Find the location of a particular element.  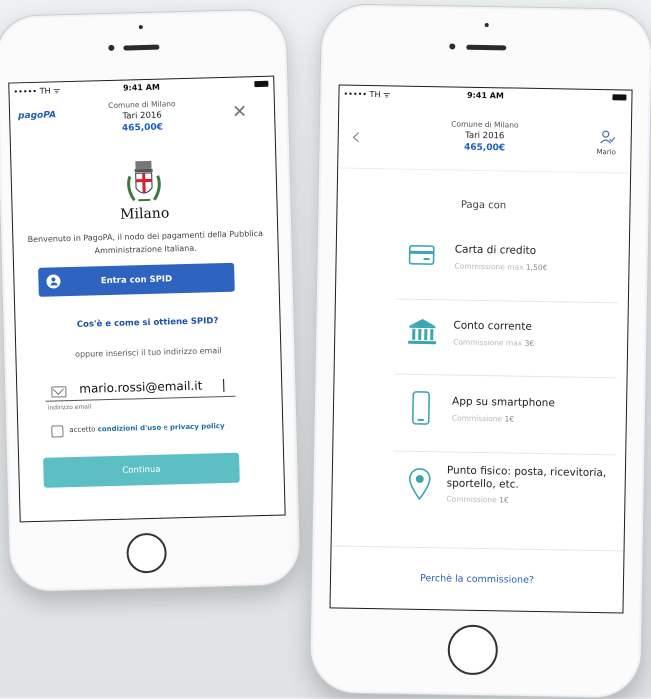

terms-of-use-link: condizioni d'uso is located at coordinates (130, 429).